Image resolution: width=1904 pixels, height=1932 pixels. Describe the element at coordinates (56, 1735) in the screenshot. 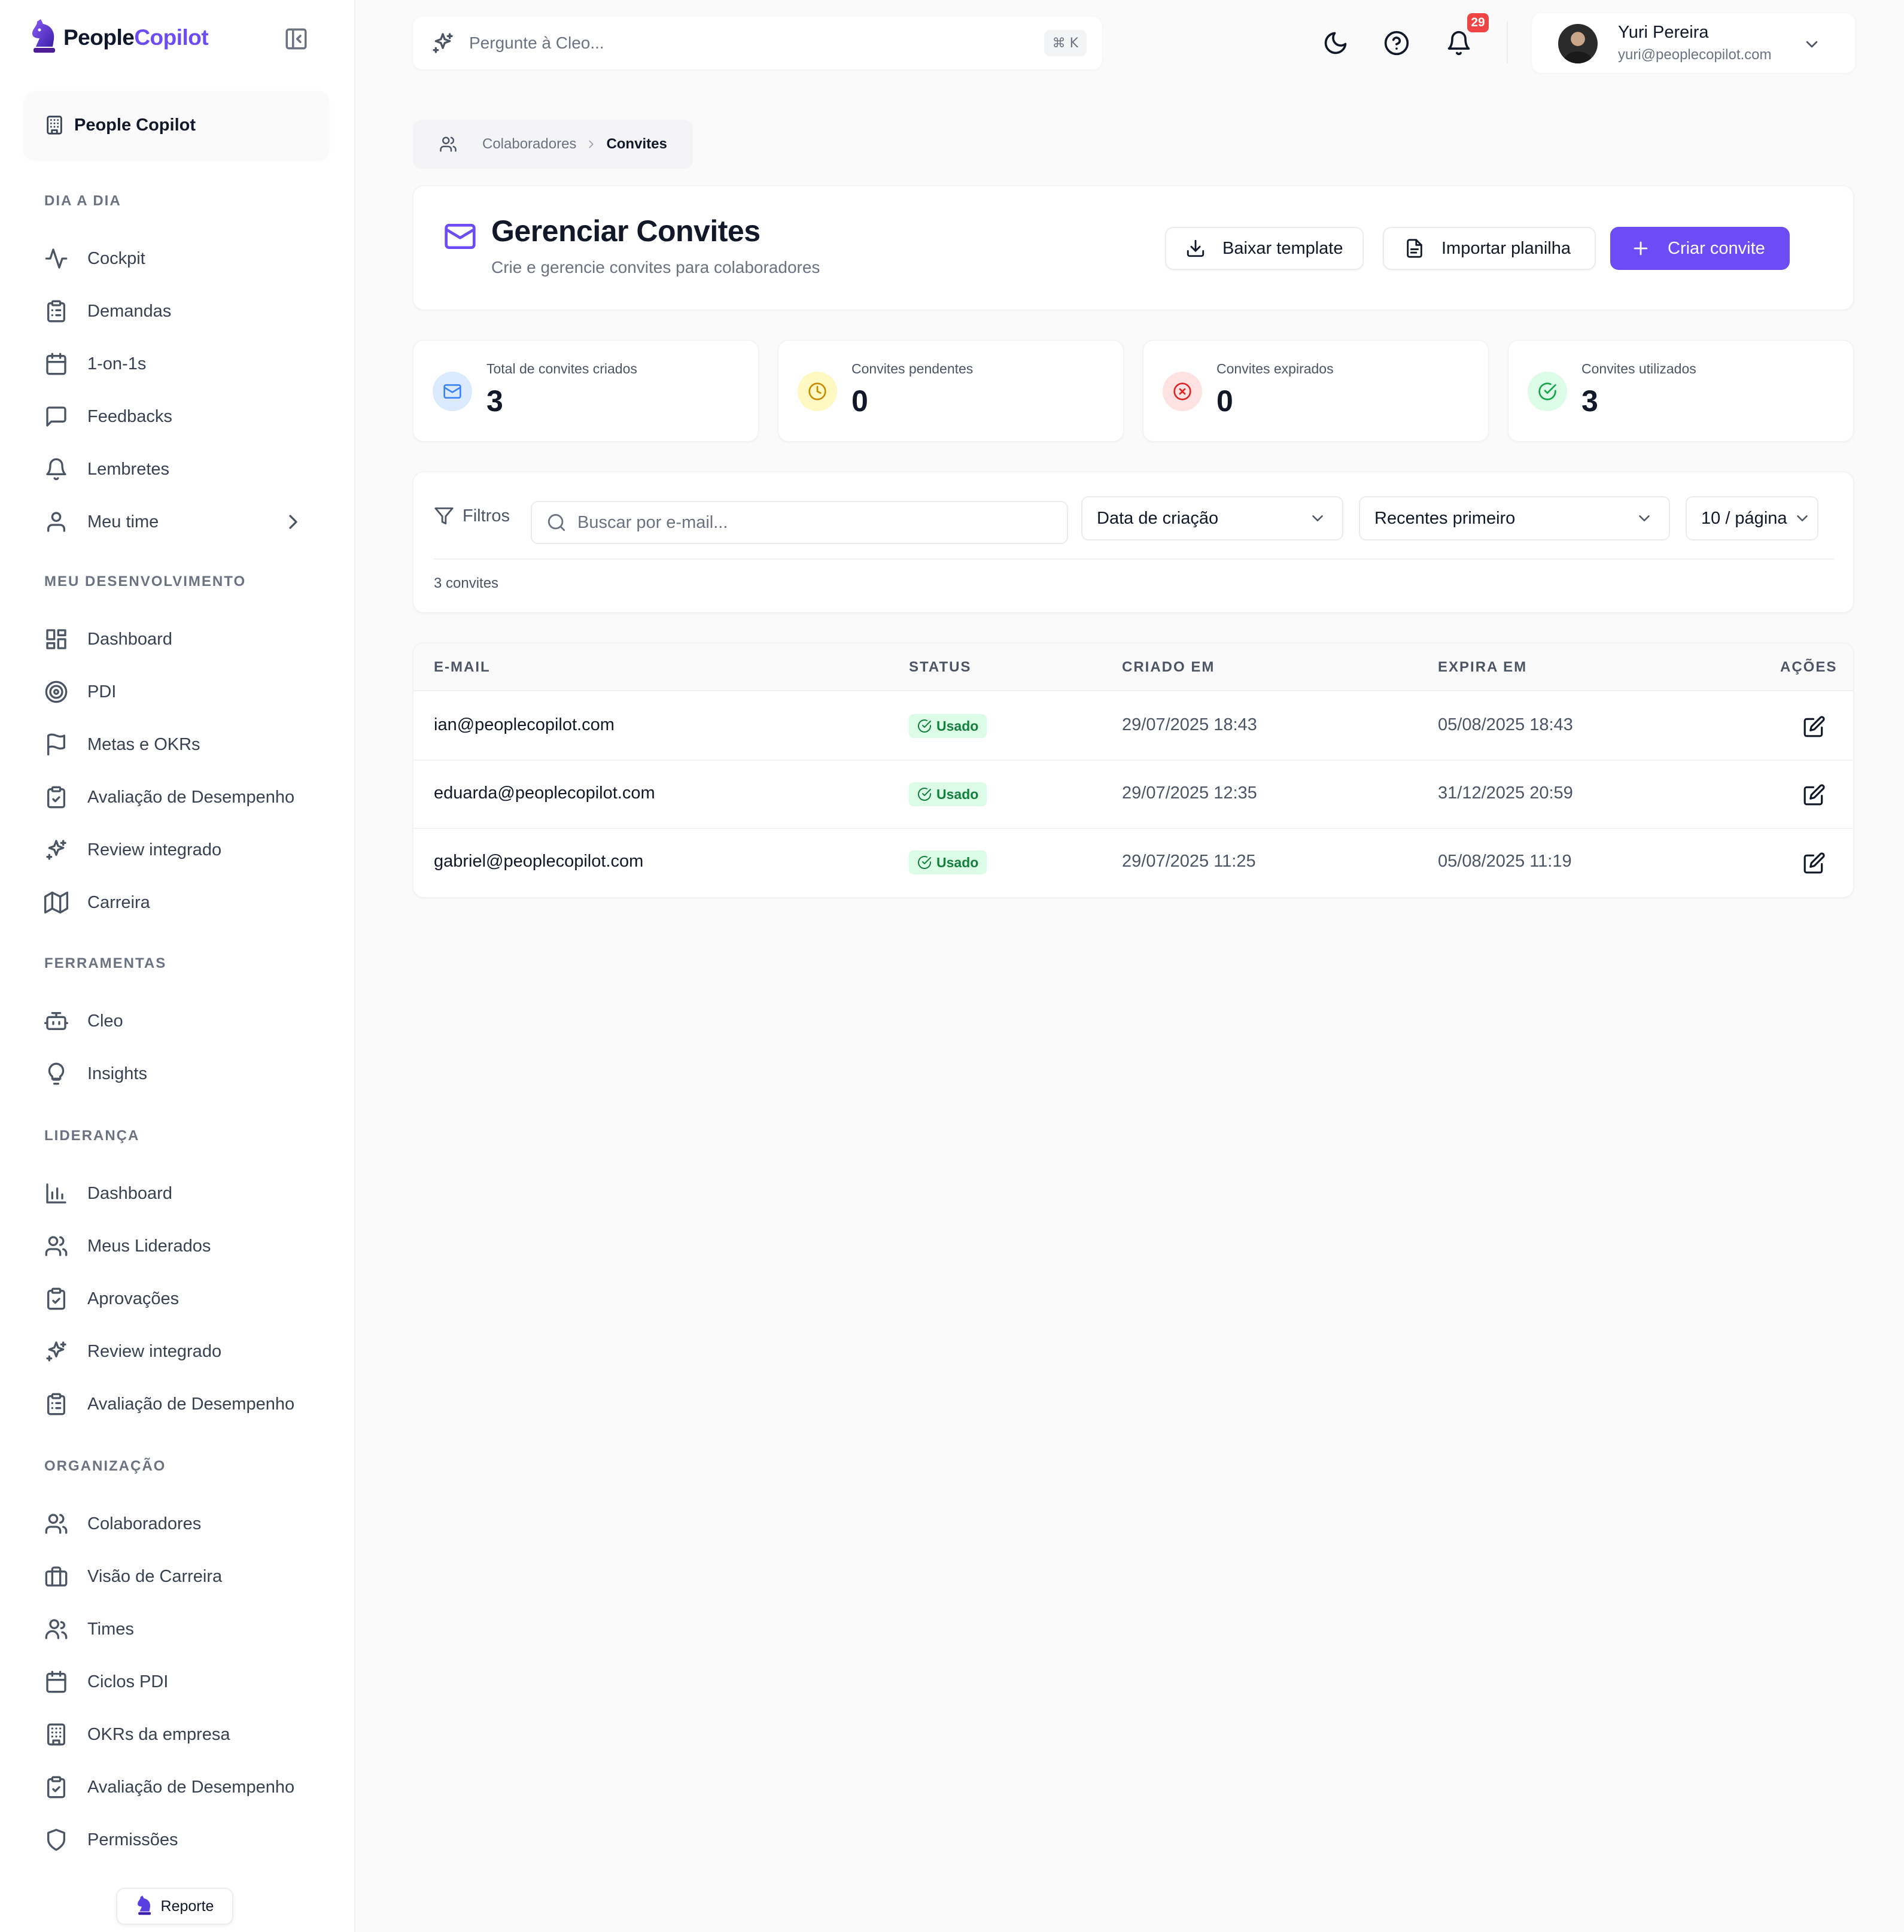

I see `building-icon` at that location.